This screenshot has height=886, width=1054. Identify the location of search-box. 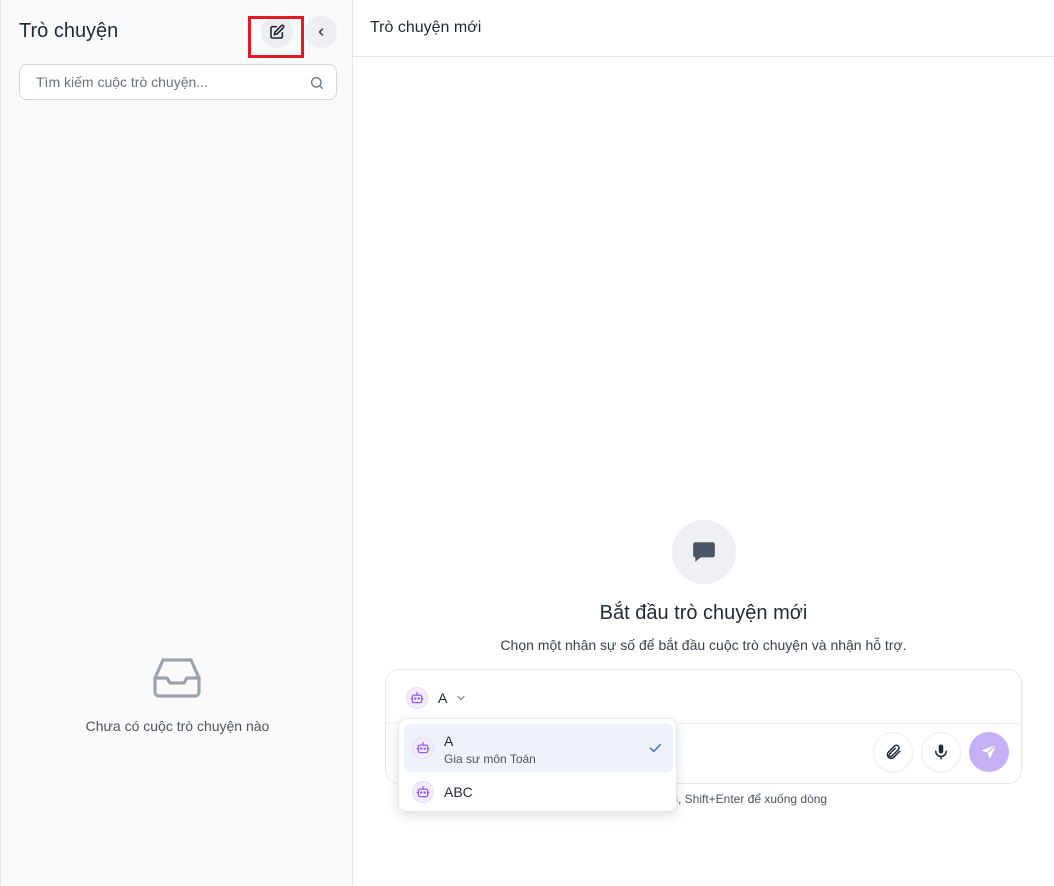
(178, 82).